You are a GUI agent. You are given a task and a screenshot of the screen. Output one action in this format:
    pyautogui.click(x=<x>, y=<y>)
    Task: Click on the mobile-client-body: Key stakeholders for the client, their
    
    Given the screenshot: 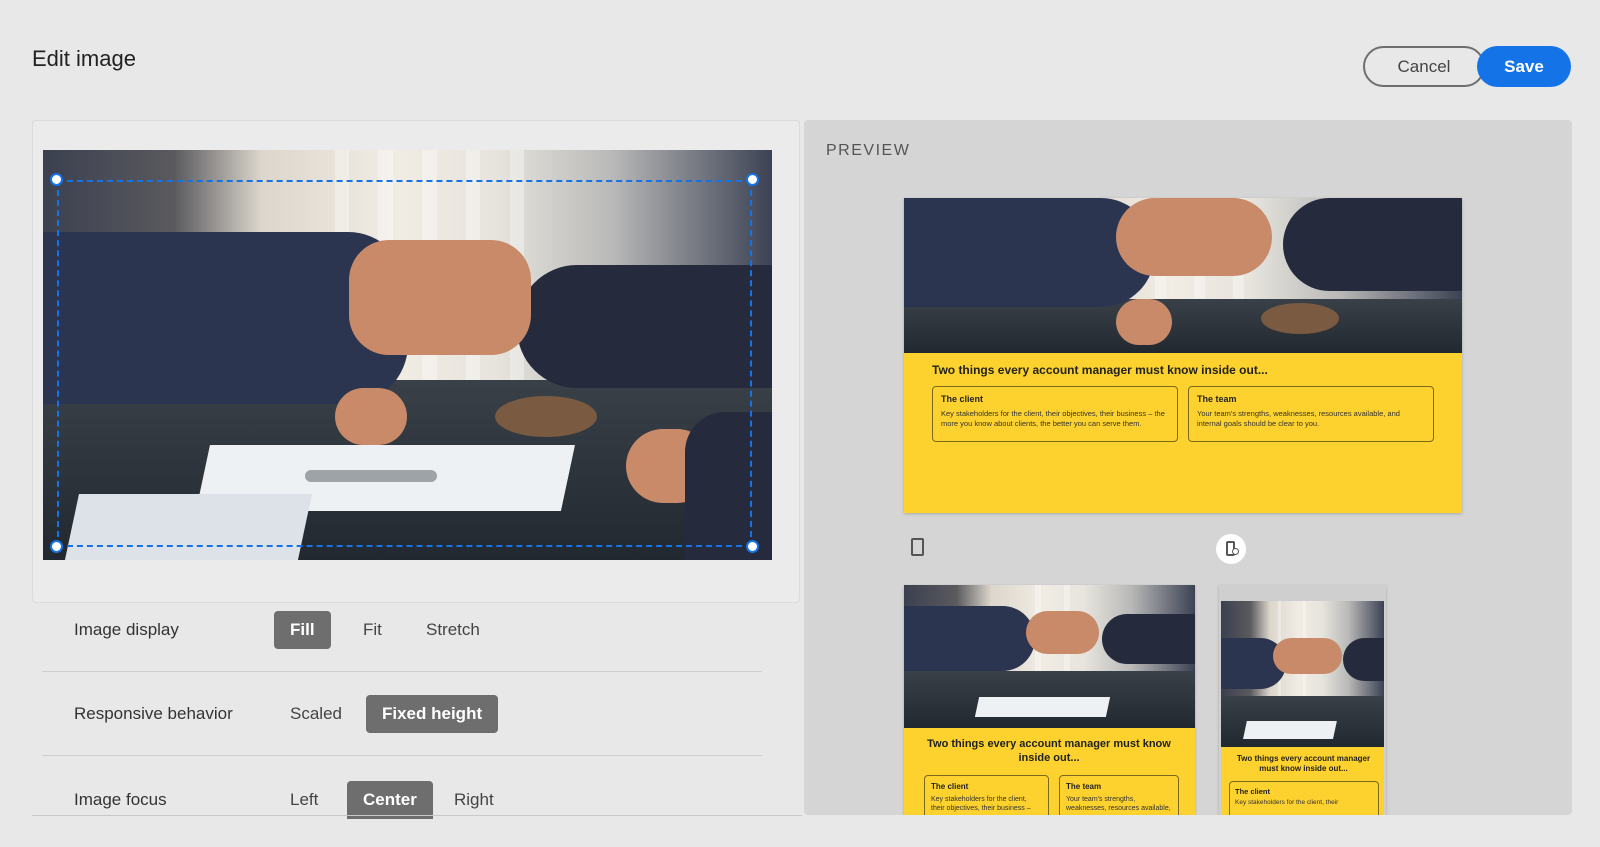 What is the action you would take?
    pyautogui.click(x=1287, y=802)
    